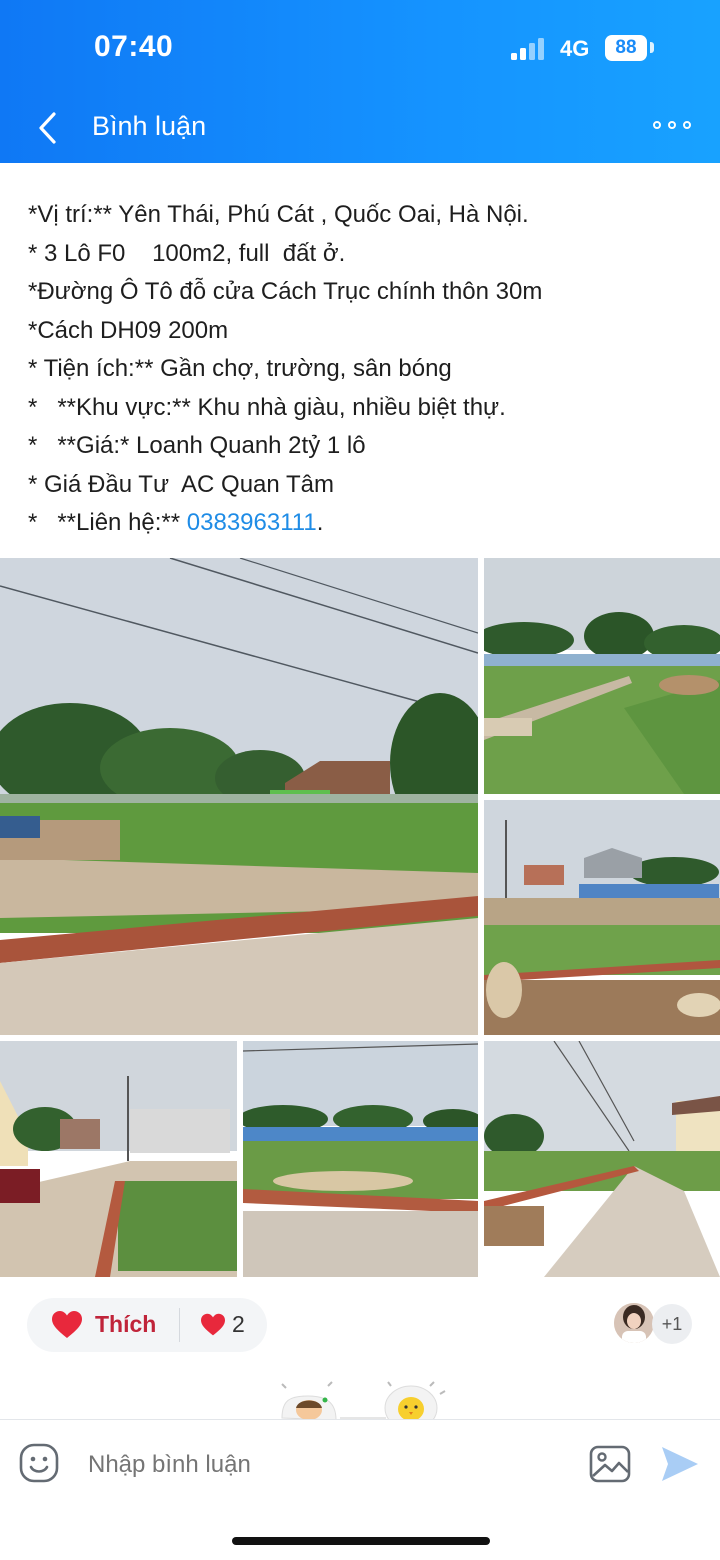  Describe the element at coordinates (318, 1465) in the screenshot. I see `comment-input` at that location.